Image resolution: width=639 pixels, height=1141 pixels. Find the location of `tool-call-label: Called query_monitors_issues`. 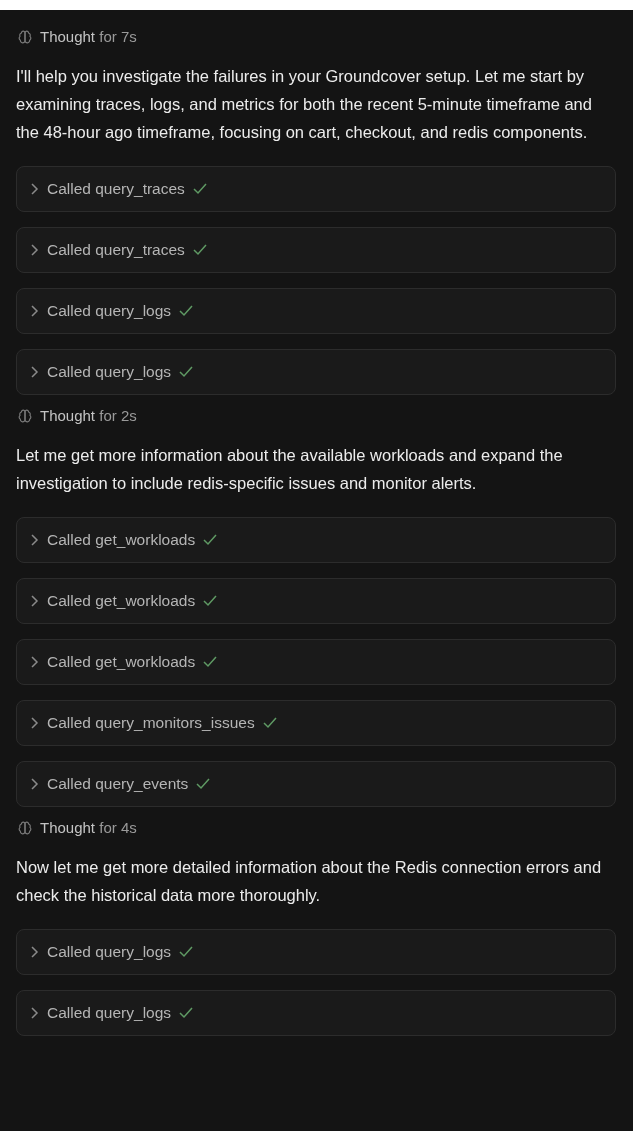

tool-call-label: Called query_monitors_issues is located at coordinates (151, 723).